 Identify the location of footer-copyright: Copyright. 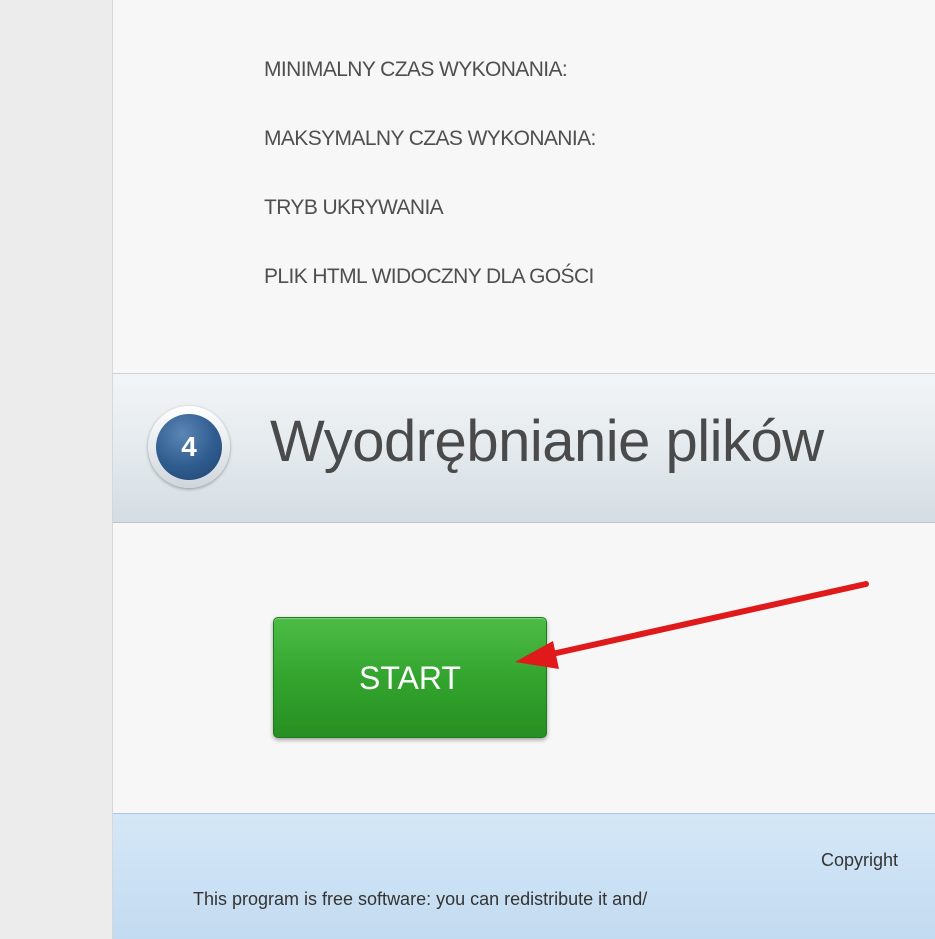
(860, 860).